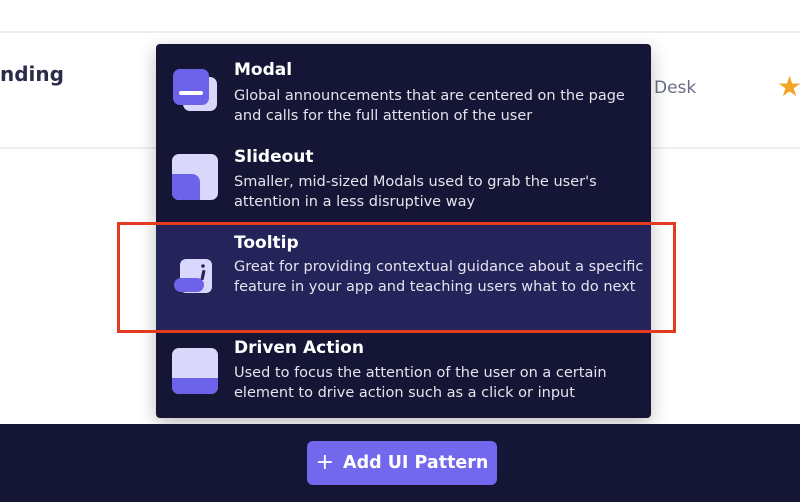  What do you see at coordinates (274, 157) in the screenshot?
I see `menu-item-title: Slideout` at bounding box center [274, 157].